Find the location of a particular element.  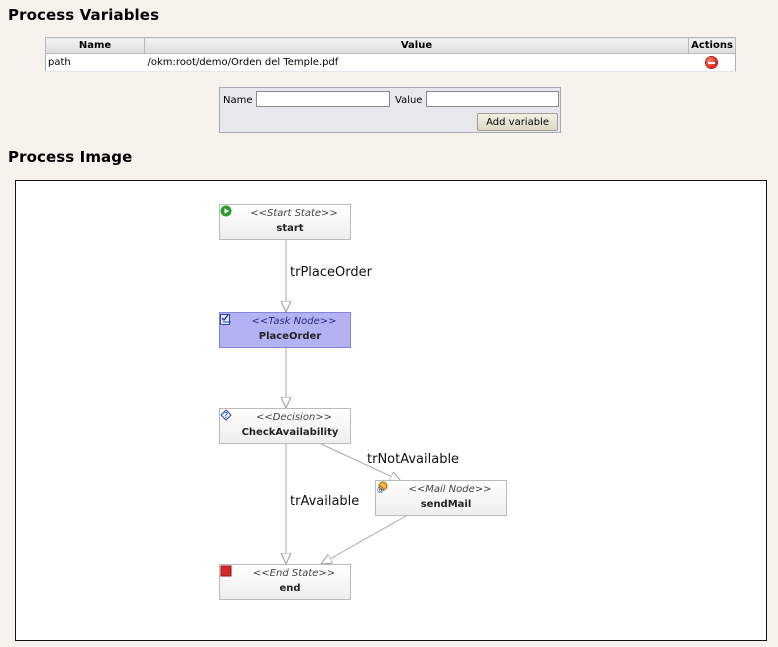

node-name: PlaceOrder is located at coordinates (290, 336).